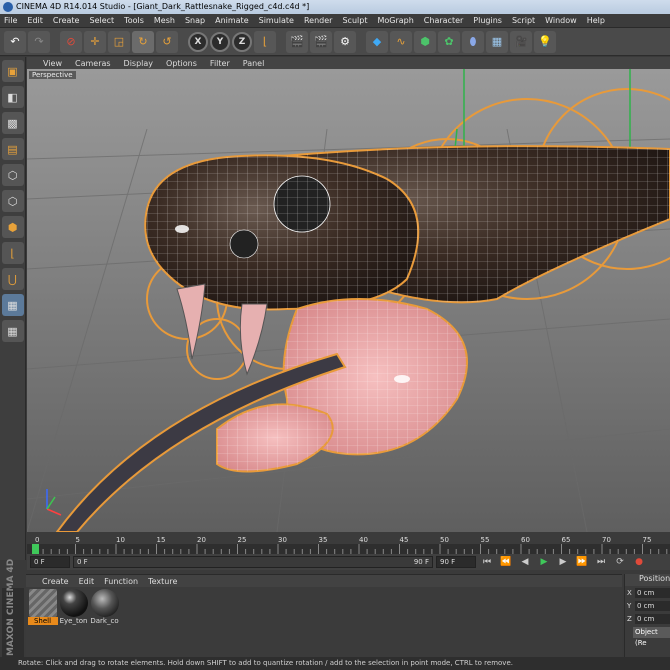 Image resolution: width=670 pixels, height=670 pixels. I want to click on y-axis-icon: Y, so click(220, 41).